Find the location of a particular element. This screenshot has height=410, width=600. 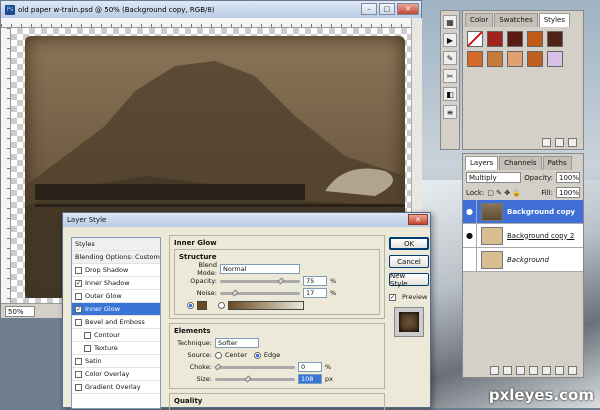

ok-button: OK is located at coordinates (409, 243).